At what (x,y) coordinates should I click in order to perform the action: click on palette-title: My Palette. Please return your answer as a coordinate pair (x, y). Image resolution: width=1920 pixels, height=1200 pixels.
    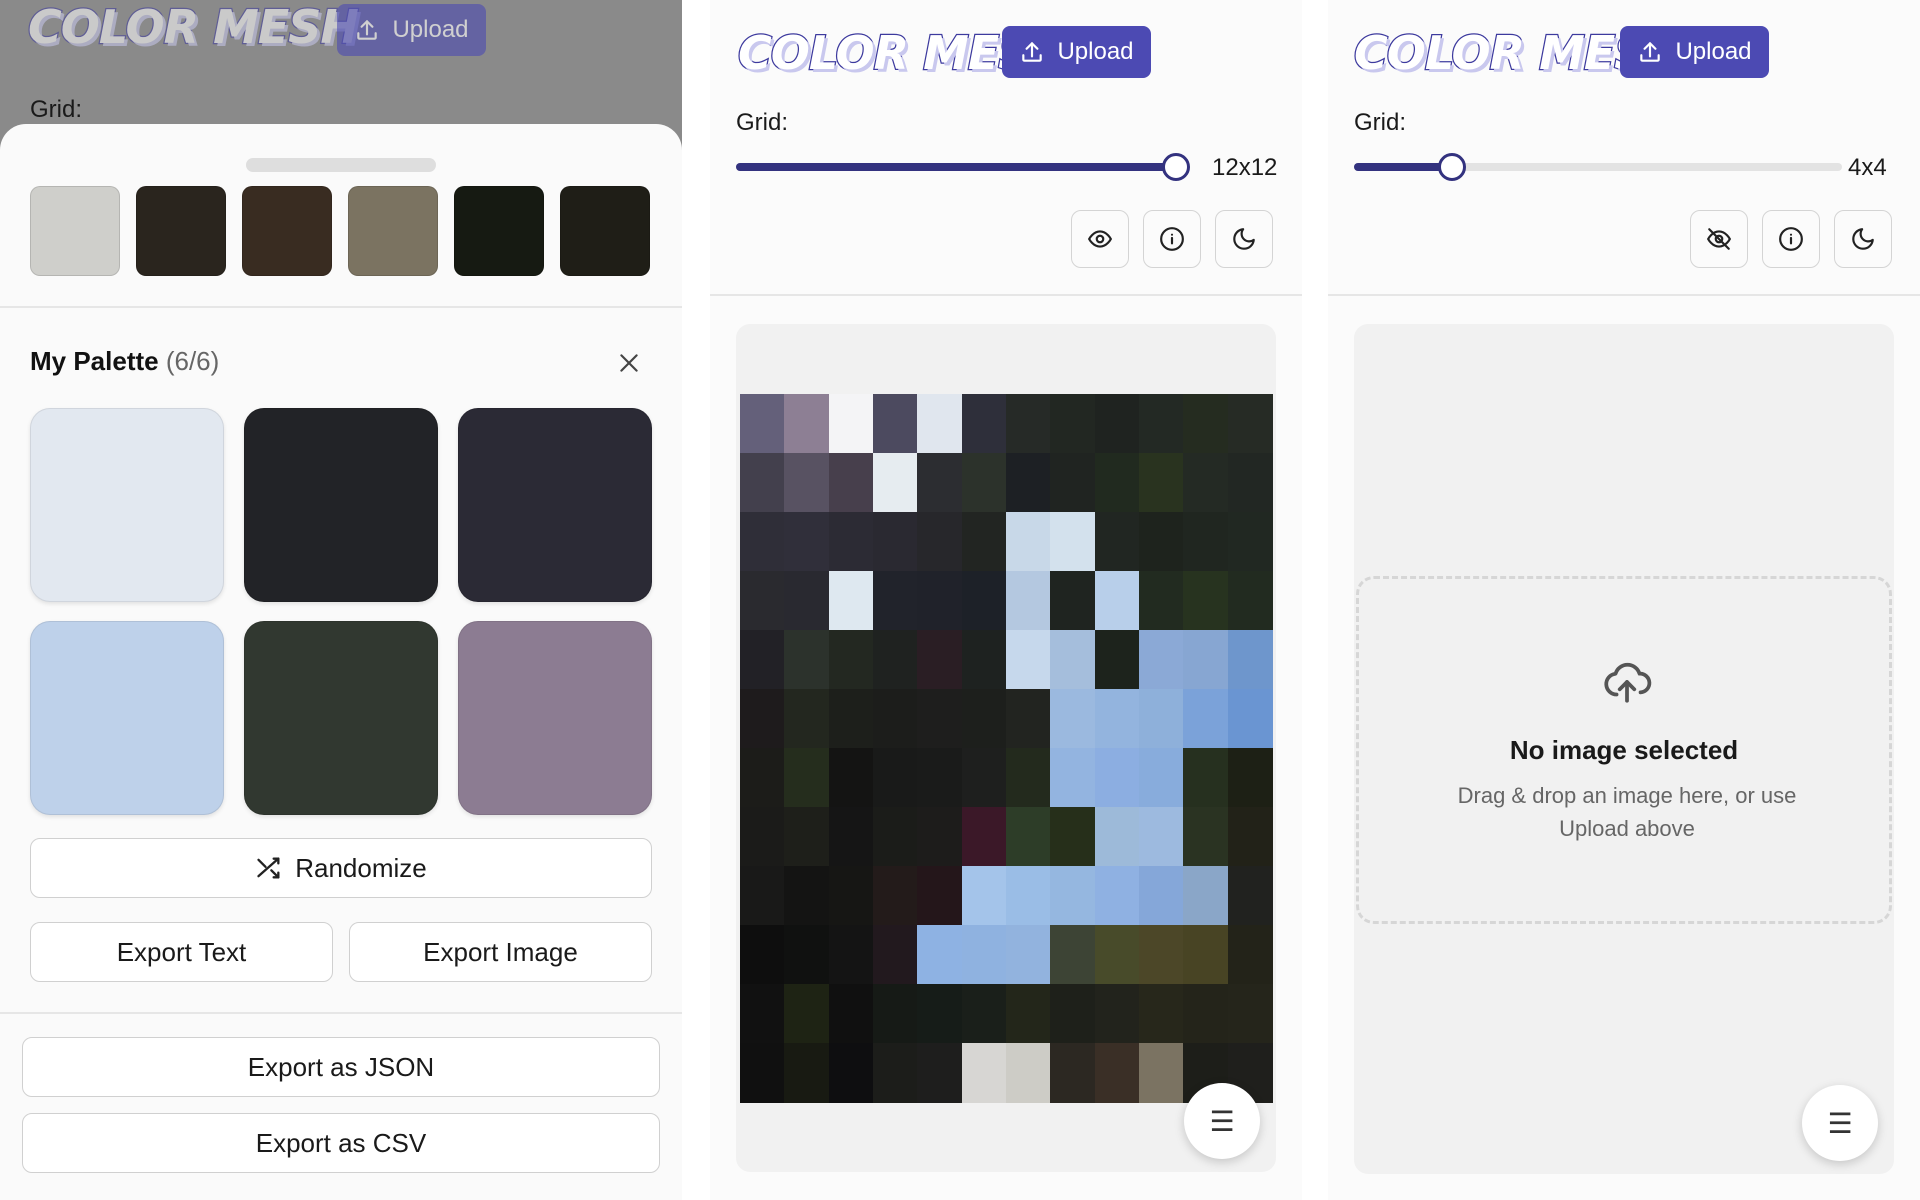
    Looking at the image, I should click on (94, 361).